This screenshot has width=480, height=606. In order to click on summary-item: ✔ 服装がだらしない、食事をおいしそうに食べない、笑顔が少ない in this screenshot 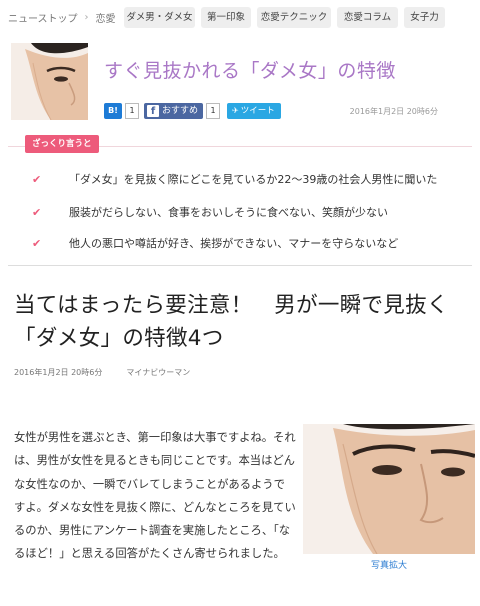, I will do `click(210, 212)`.